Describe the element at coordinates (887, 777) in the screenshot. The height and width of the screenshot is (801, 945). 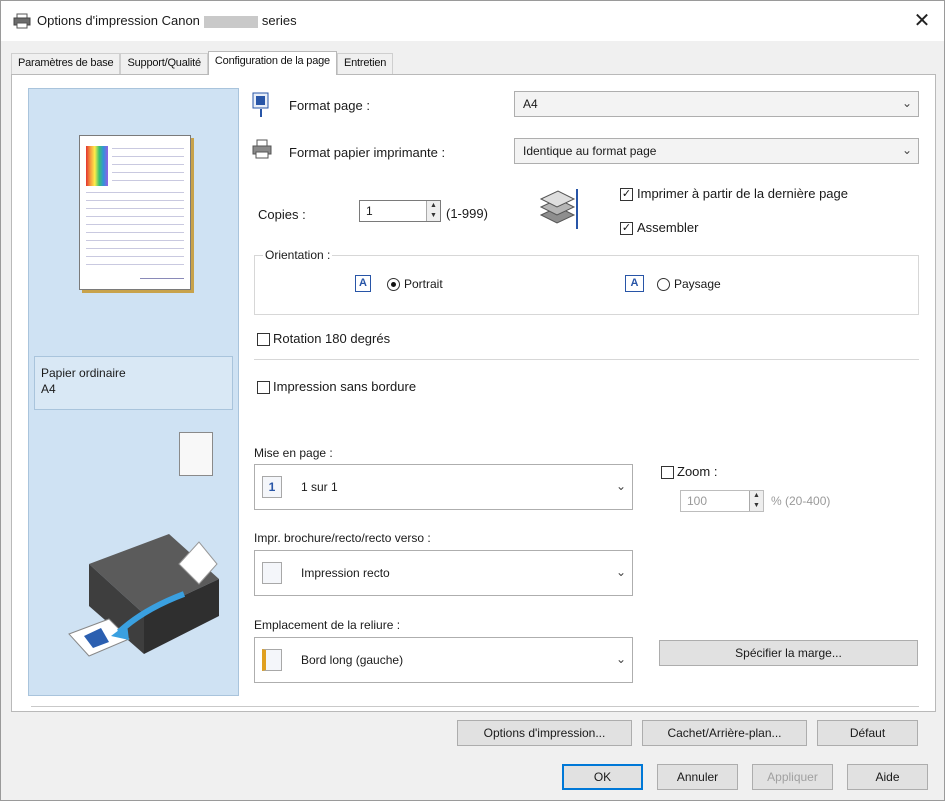
I see `help-button: Aide` at that location.